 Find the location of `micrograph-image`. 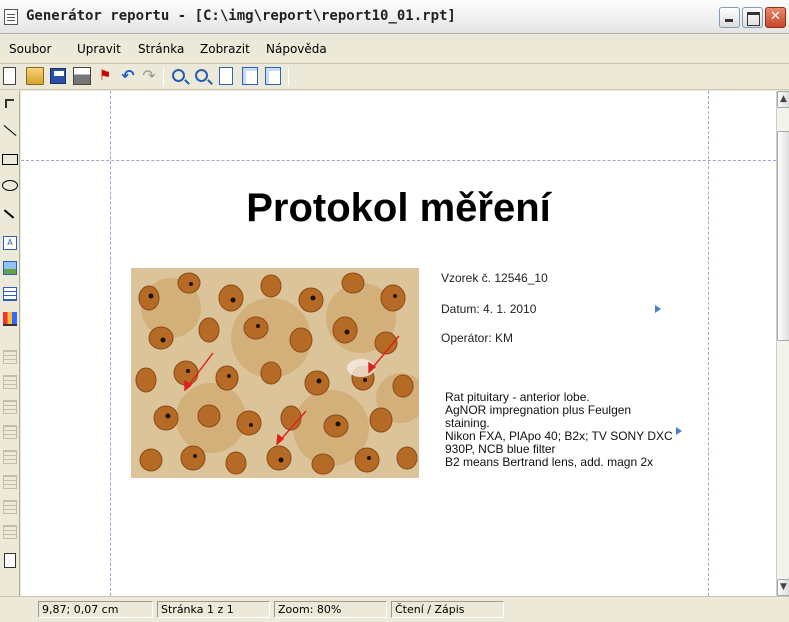

micrograph-image is located at coordinates (275, 373).